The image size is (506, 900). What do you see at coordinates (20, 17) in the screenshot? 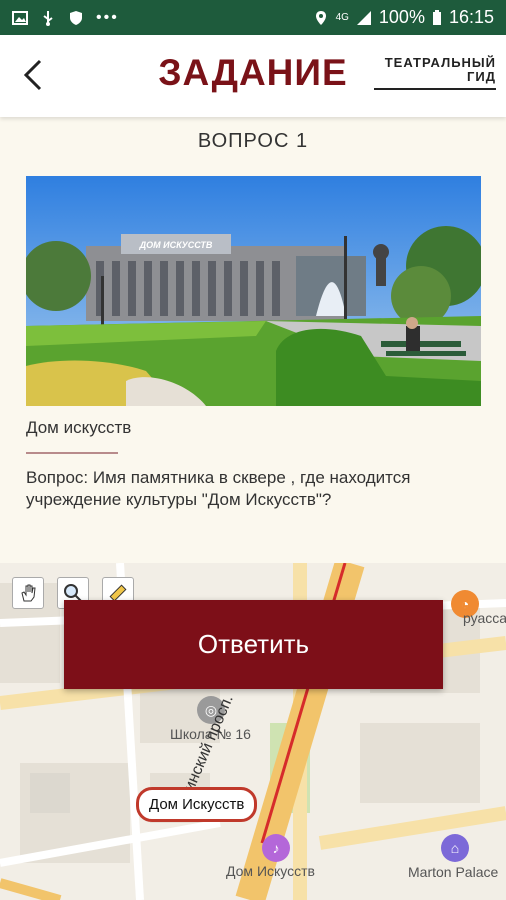
I see `image-icon` at bounding box center [20, 17].